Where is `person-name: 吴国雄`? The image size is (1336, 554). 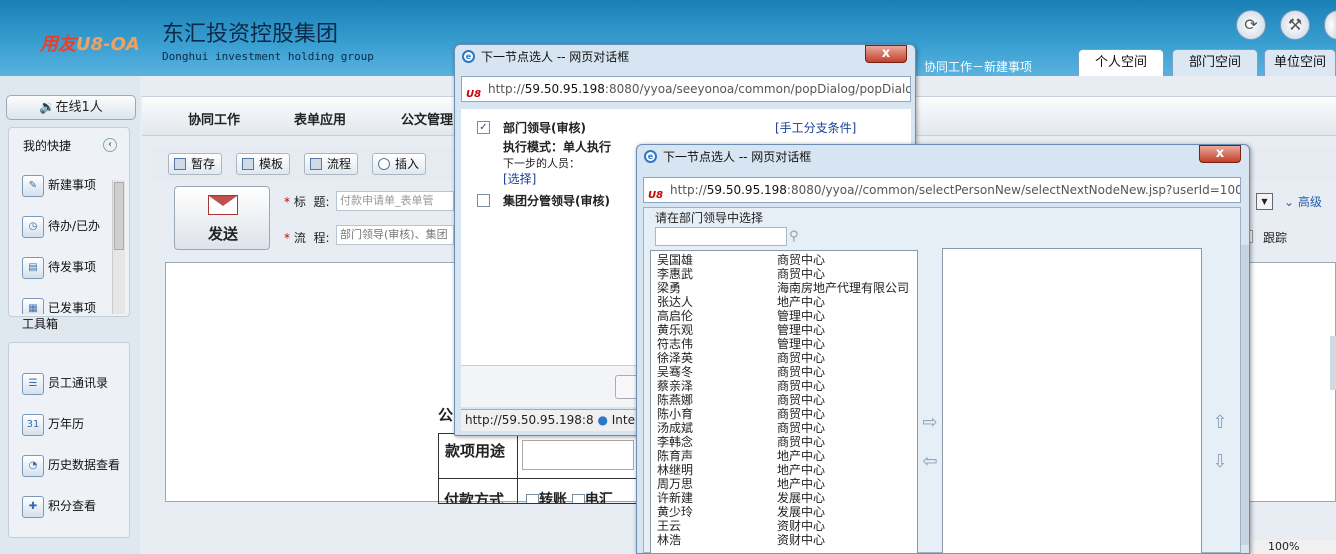
person-name: 吴国雄 is located at coordinates (675, 260).